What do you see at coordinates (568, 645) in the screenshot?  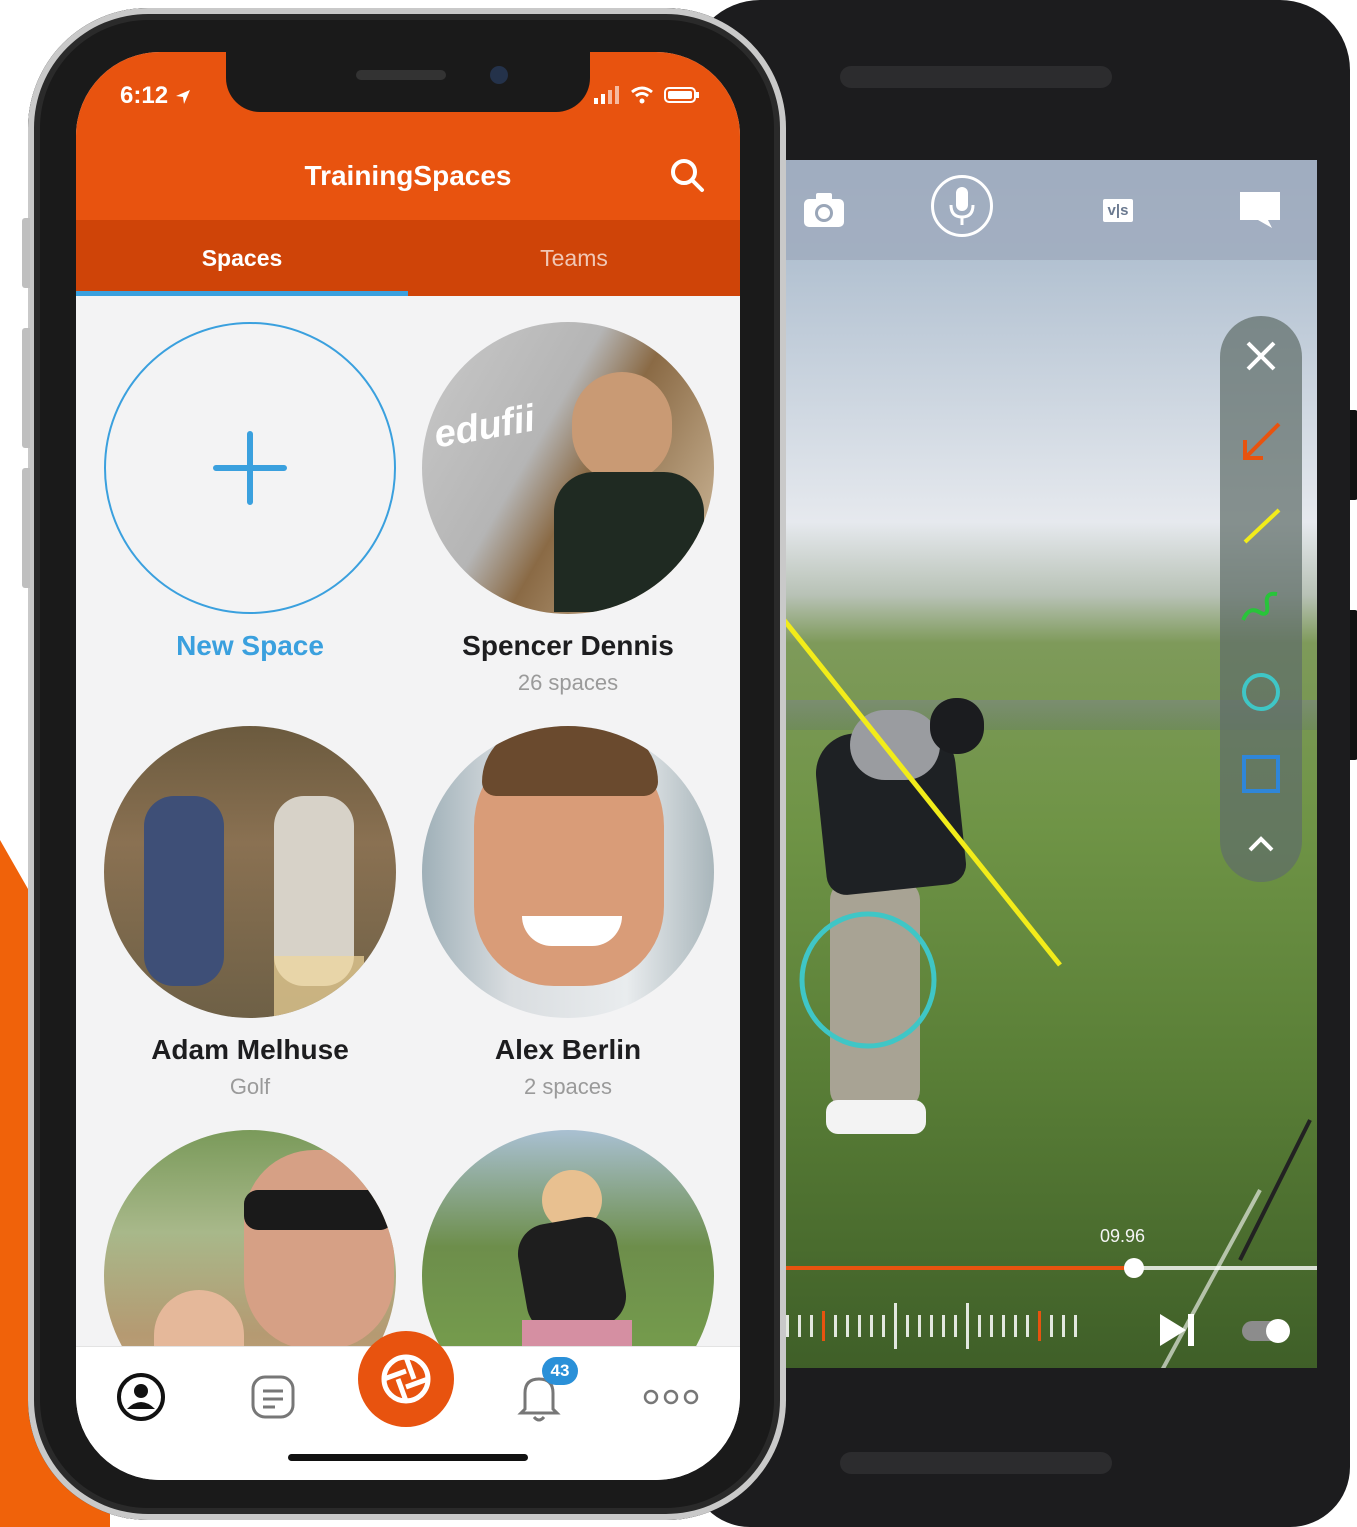 I see `space-owner-name: Spencer Dennis` at bounding box center [568, 645].